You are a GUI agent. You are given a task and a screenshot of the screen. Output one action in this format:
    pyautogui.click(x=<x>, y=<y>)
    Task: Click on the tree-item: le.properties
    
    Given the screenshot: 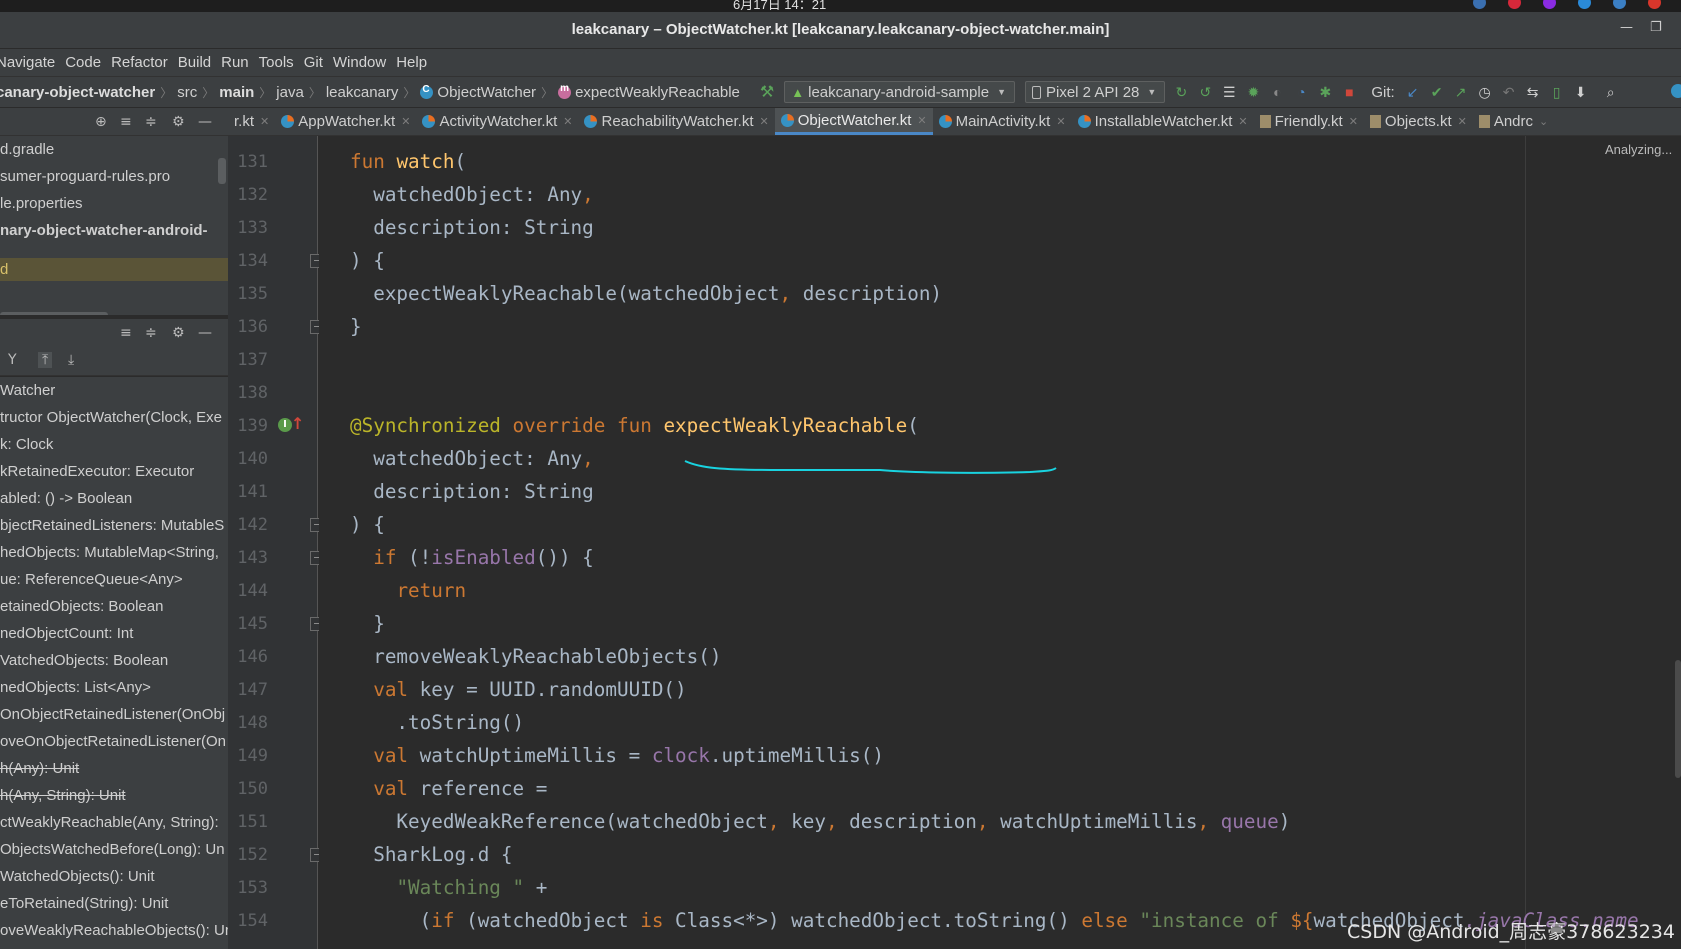 What is the action you would take?
    pyautogui.click(x=114, y=203)
    